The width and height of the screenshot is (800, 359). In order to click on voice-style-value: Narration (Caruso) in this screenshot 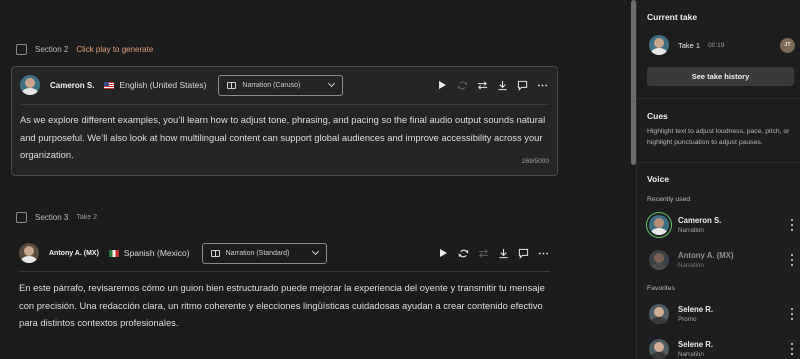, I will do `click(271, 85)`.